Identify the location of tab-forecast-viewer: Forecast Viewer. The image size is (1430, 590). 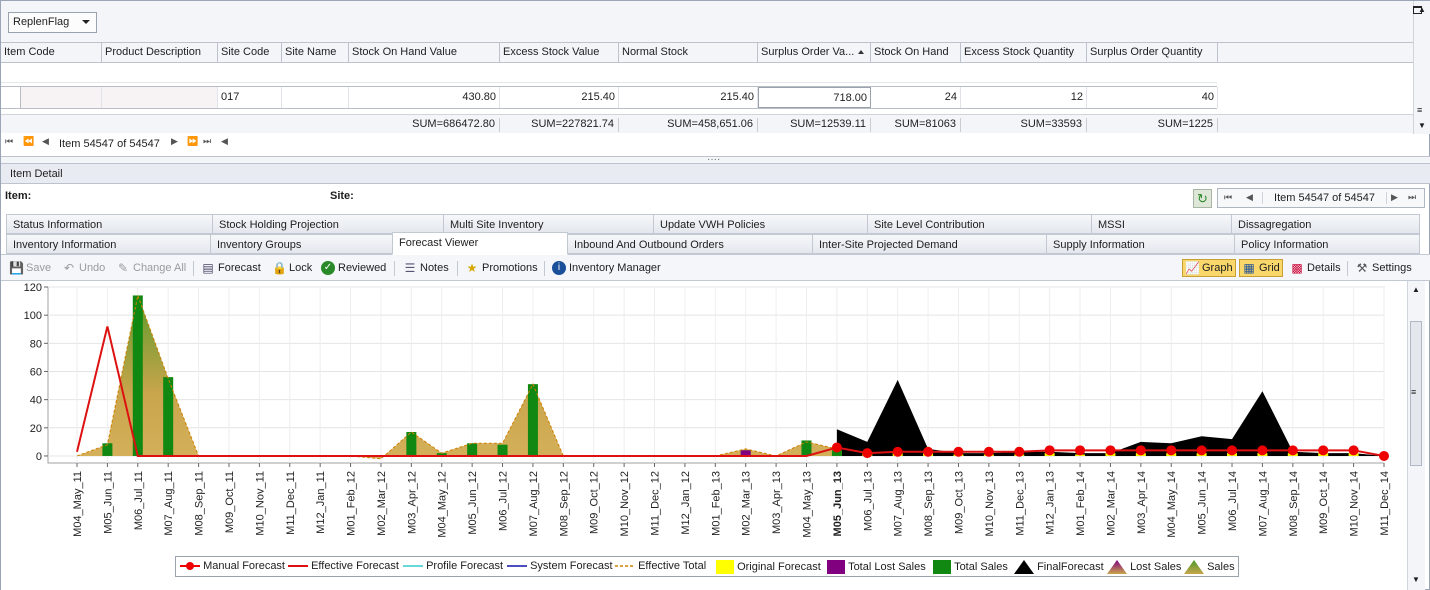
(480, 243).